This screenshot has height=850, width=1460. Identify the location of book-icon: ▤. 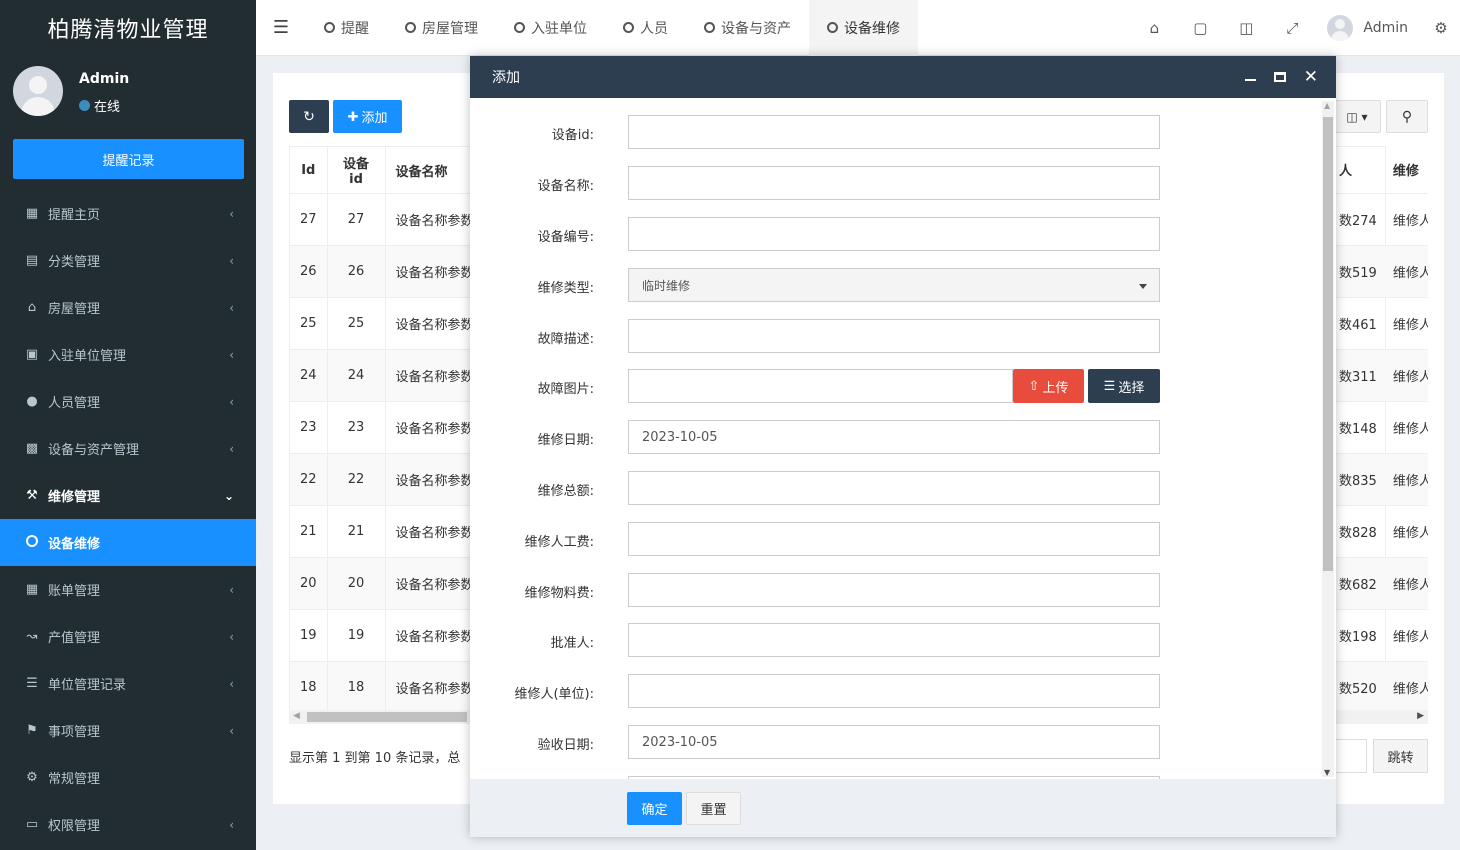
(32, 260).